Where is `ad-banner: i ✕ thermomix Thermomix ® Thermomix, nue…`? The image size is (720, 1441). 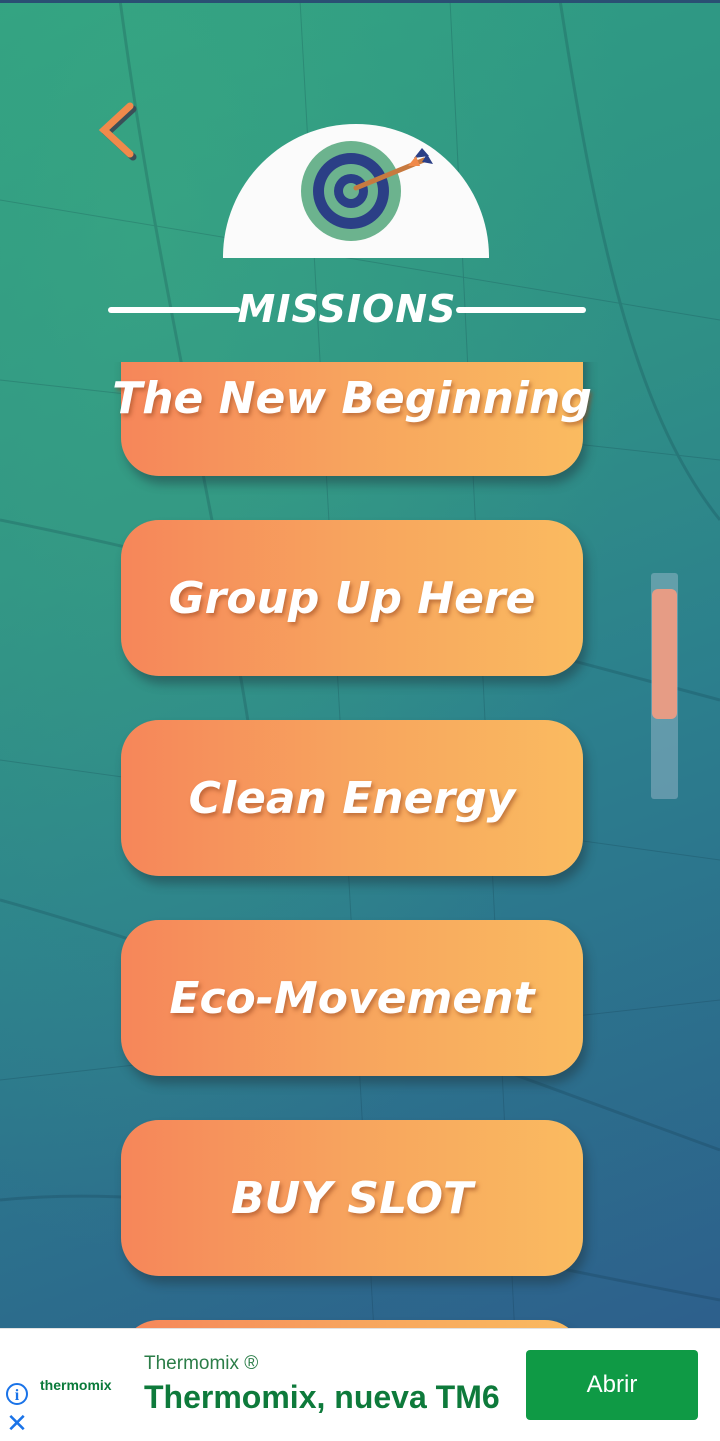
ad-banner: i ✕ thermomix Thermomix ® Thermomix, nue… is located at coordinates (360, 1384).